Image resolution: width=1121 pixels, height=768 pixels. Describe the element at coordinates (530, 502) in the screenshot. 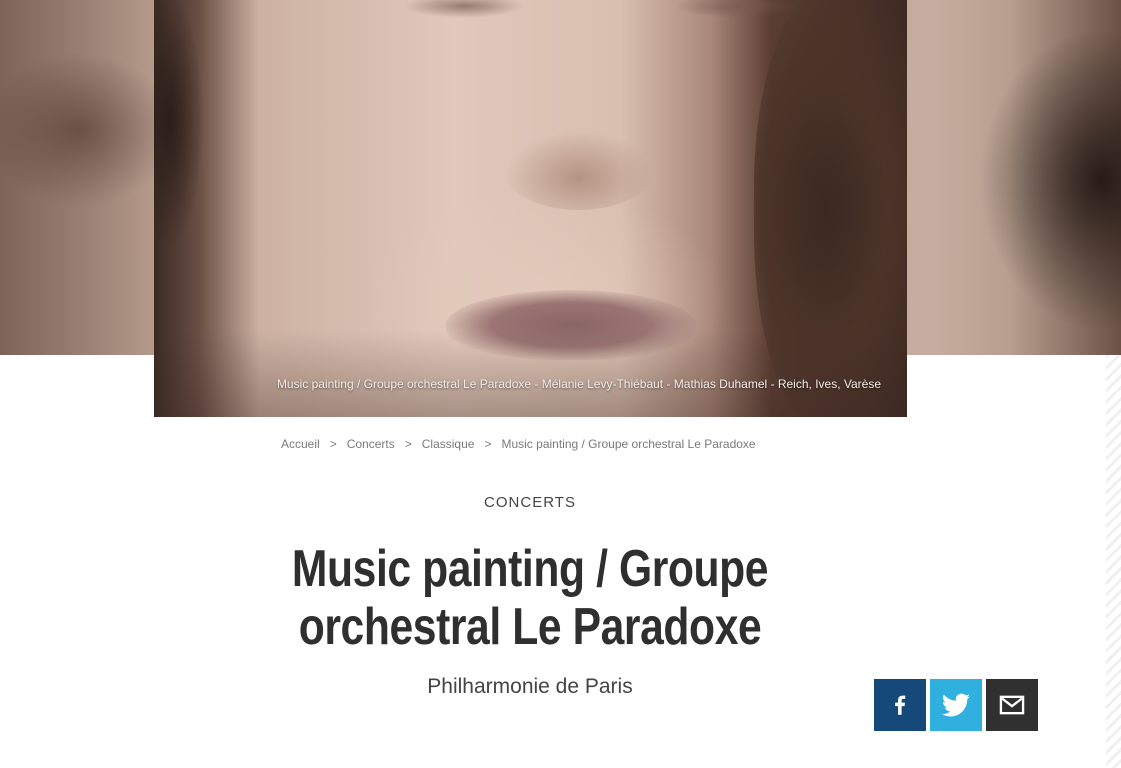

I see `category-label: CONCERTS` at that location.